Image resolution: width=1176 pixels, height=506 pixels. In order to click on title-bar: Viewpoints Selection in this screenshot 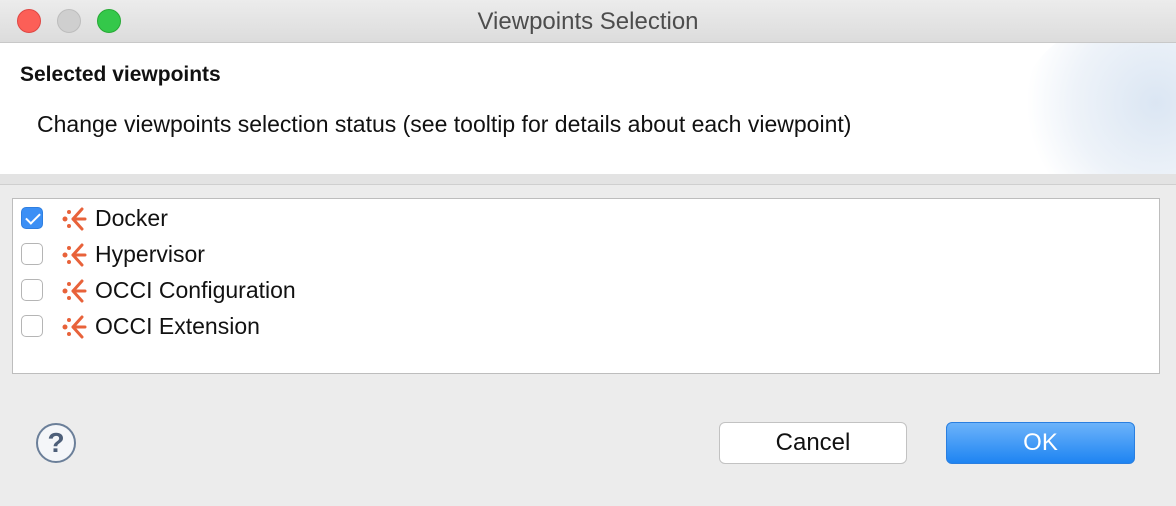, I will do `click(588, 21)`.